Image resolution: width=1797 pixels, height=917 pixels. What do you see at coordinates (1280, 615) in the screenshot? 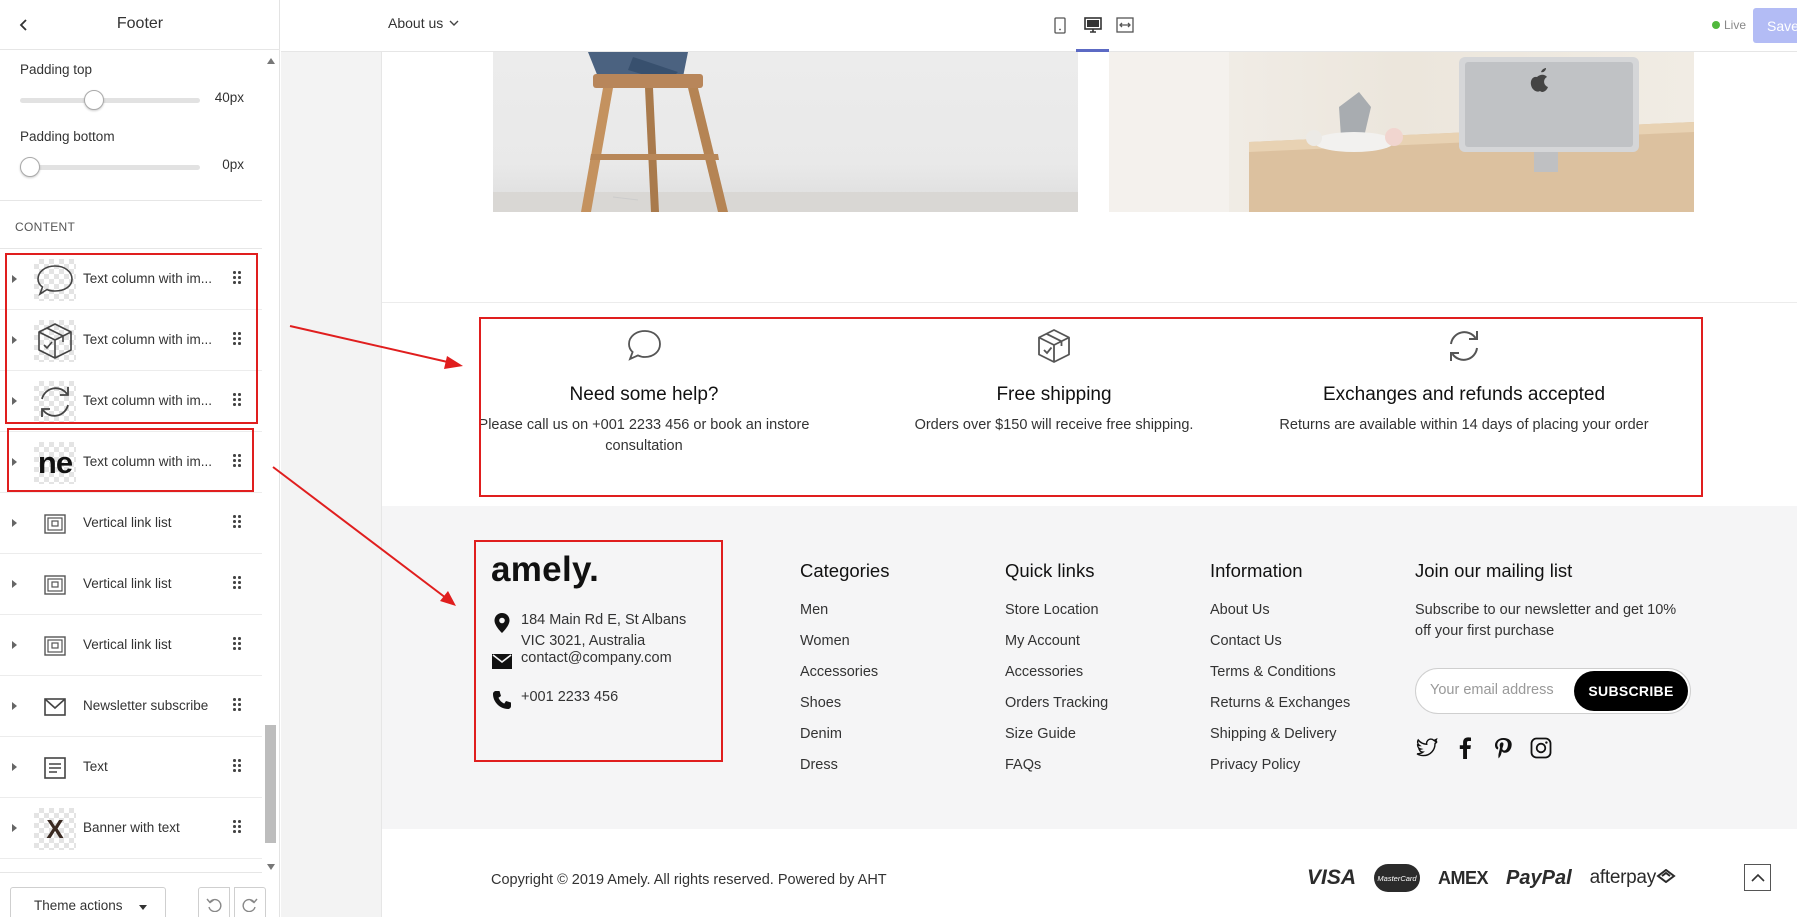
I see `footer-link: About Us` at bounding box center [1280, 615].